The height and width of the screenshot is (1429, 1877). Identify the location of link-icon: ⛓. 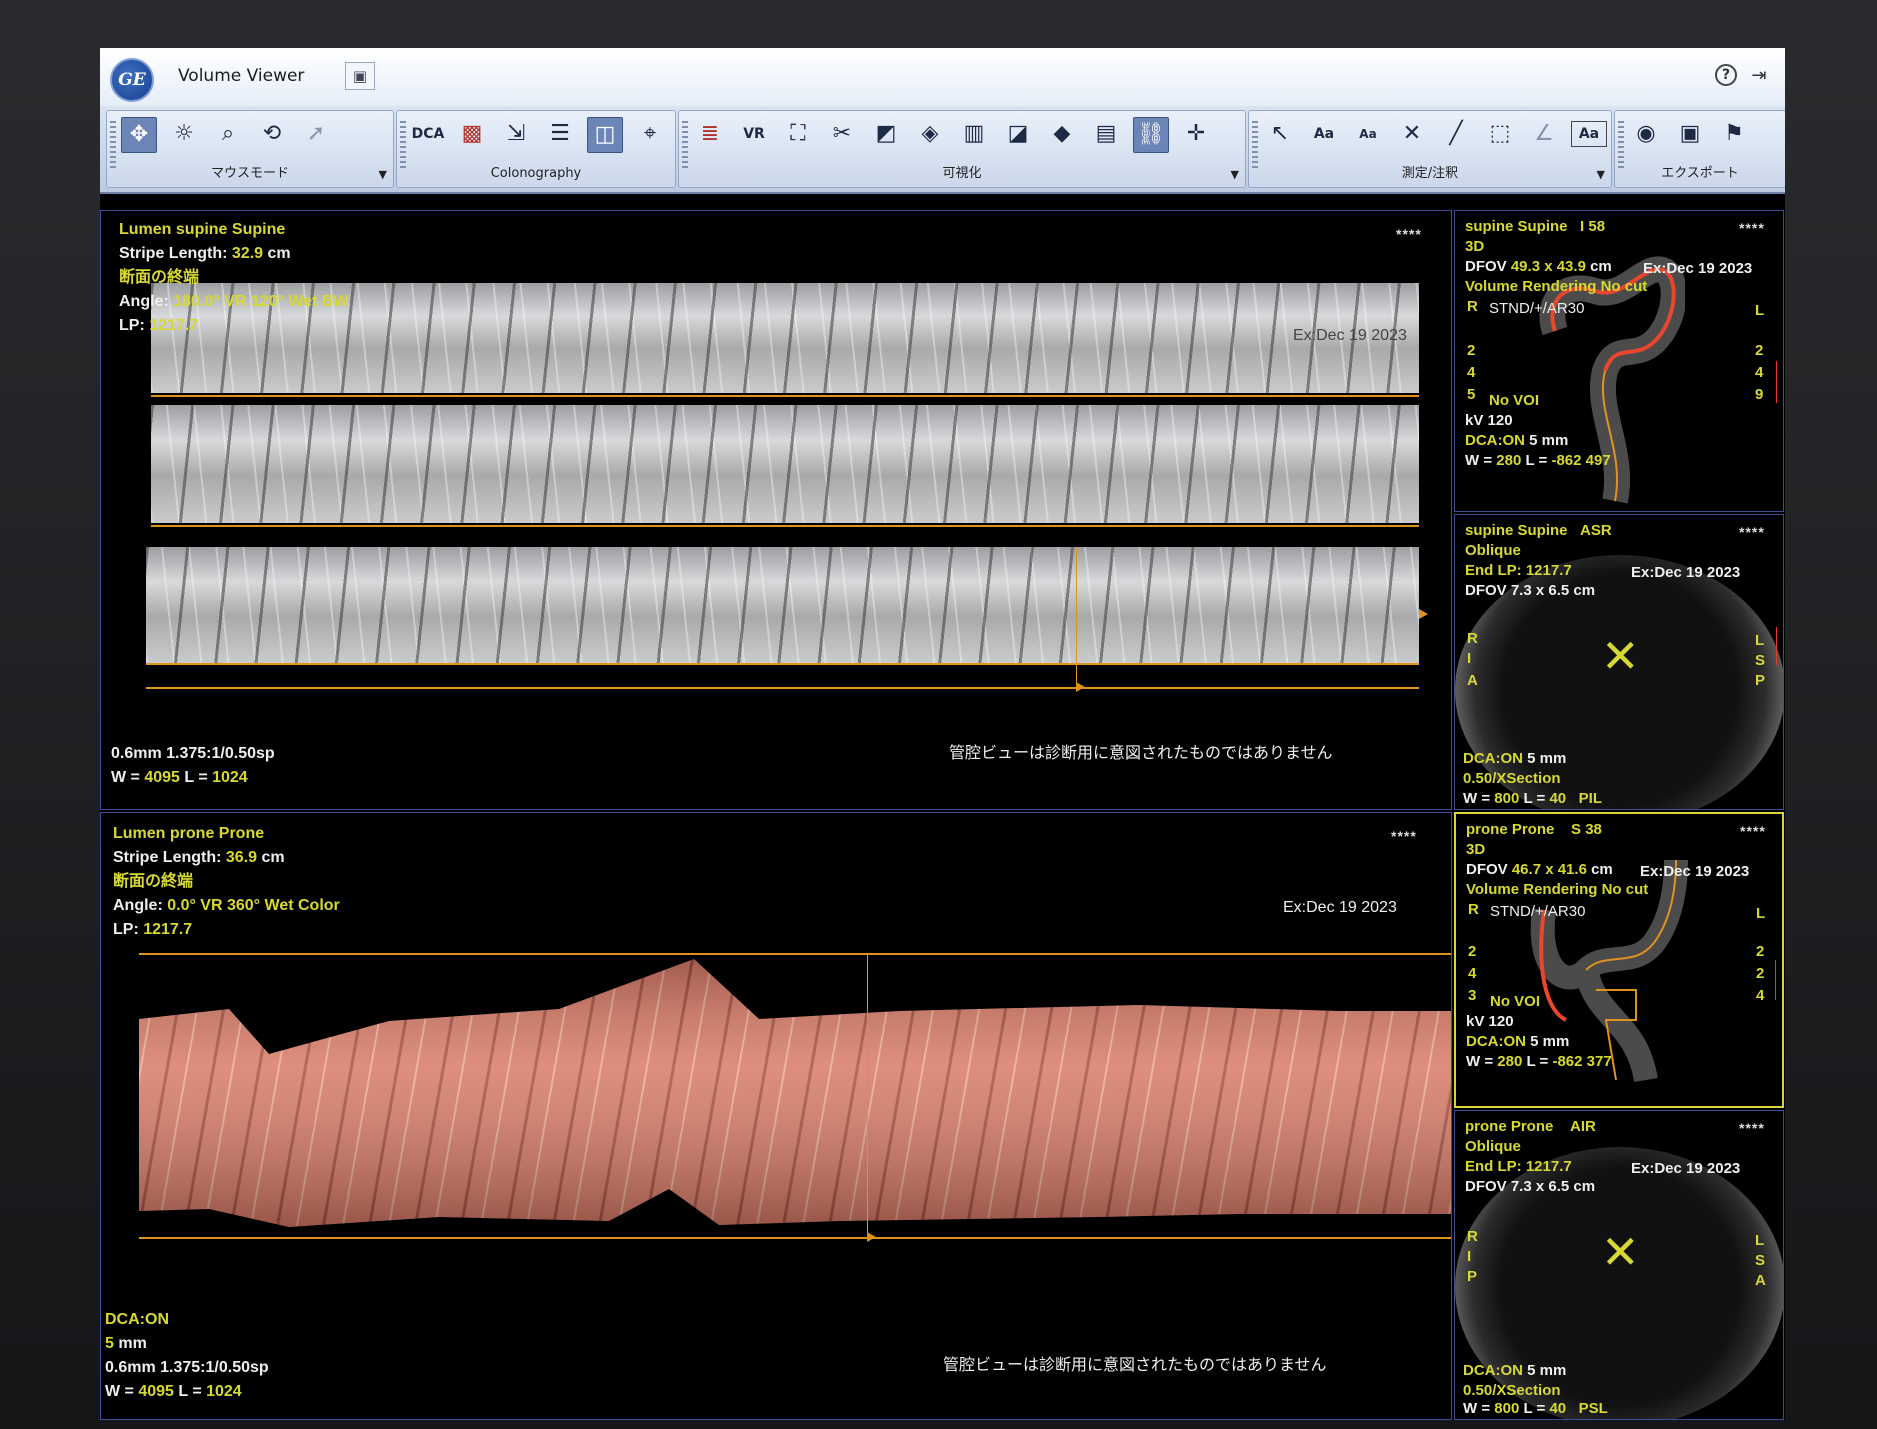
(1151, 135).